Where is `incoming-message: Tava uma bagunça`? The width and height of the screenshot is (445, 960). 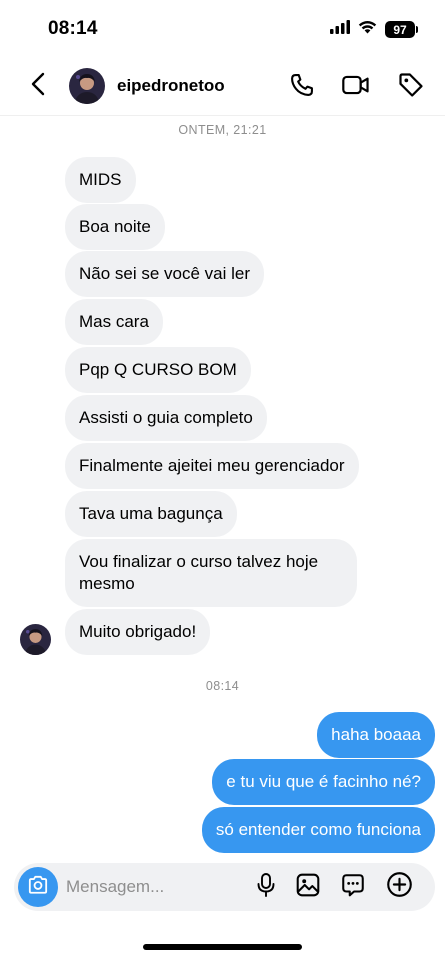 incoming-message: Tava uma bagunça is located at coordinates (151, 514).